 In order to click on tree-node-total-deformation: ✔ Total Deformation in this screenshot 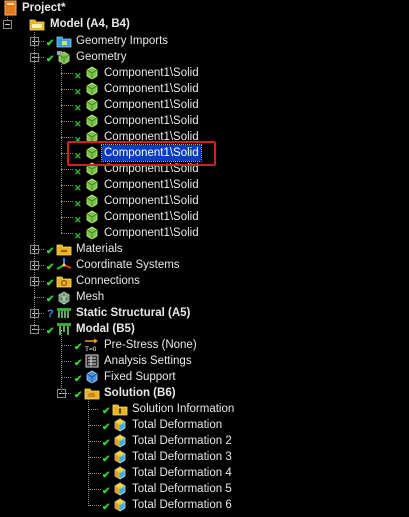, I will do `click(172, 425)`.